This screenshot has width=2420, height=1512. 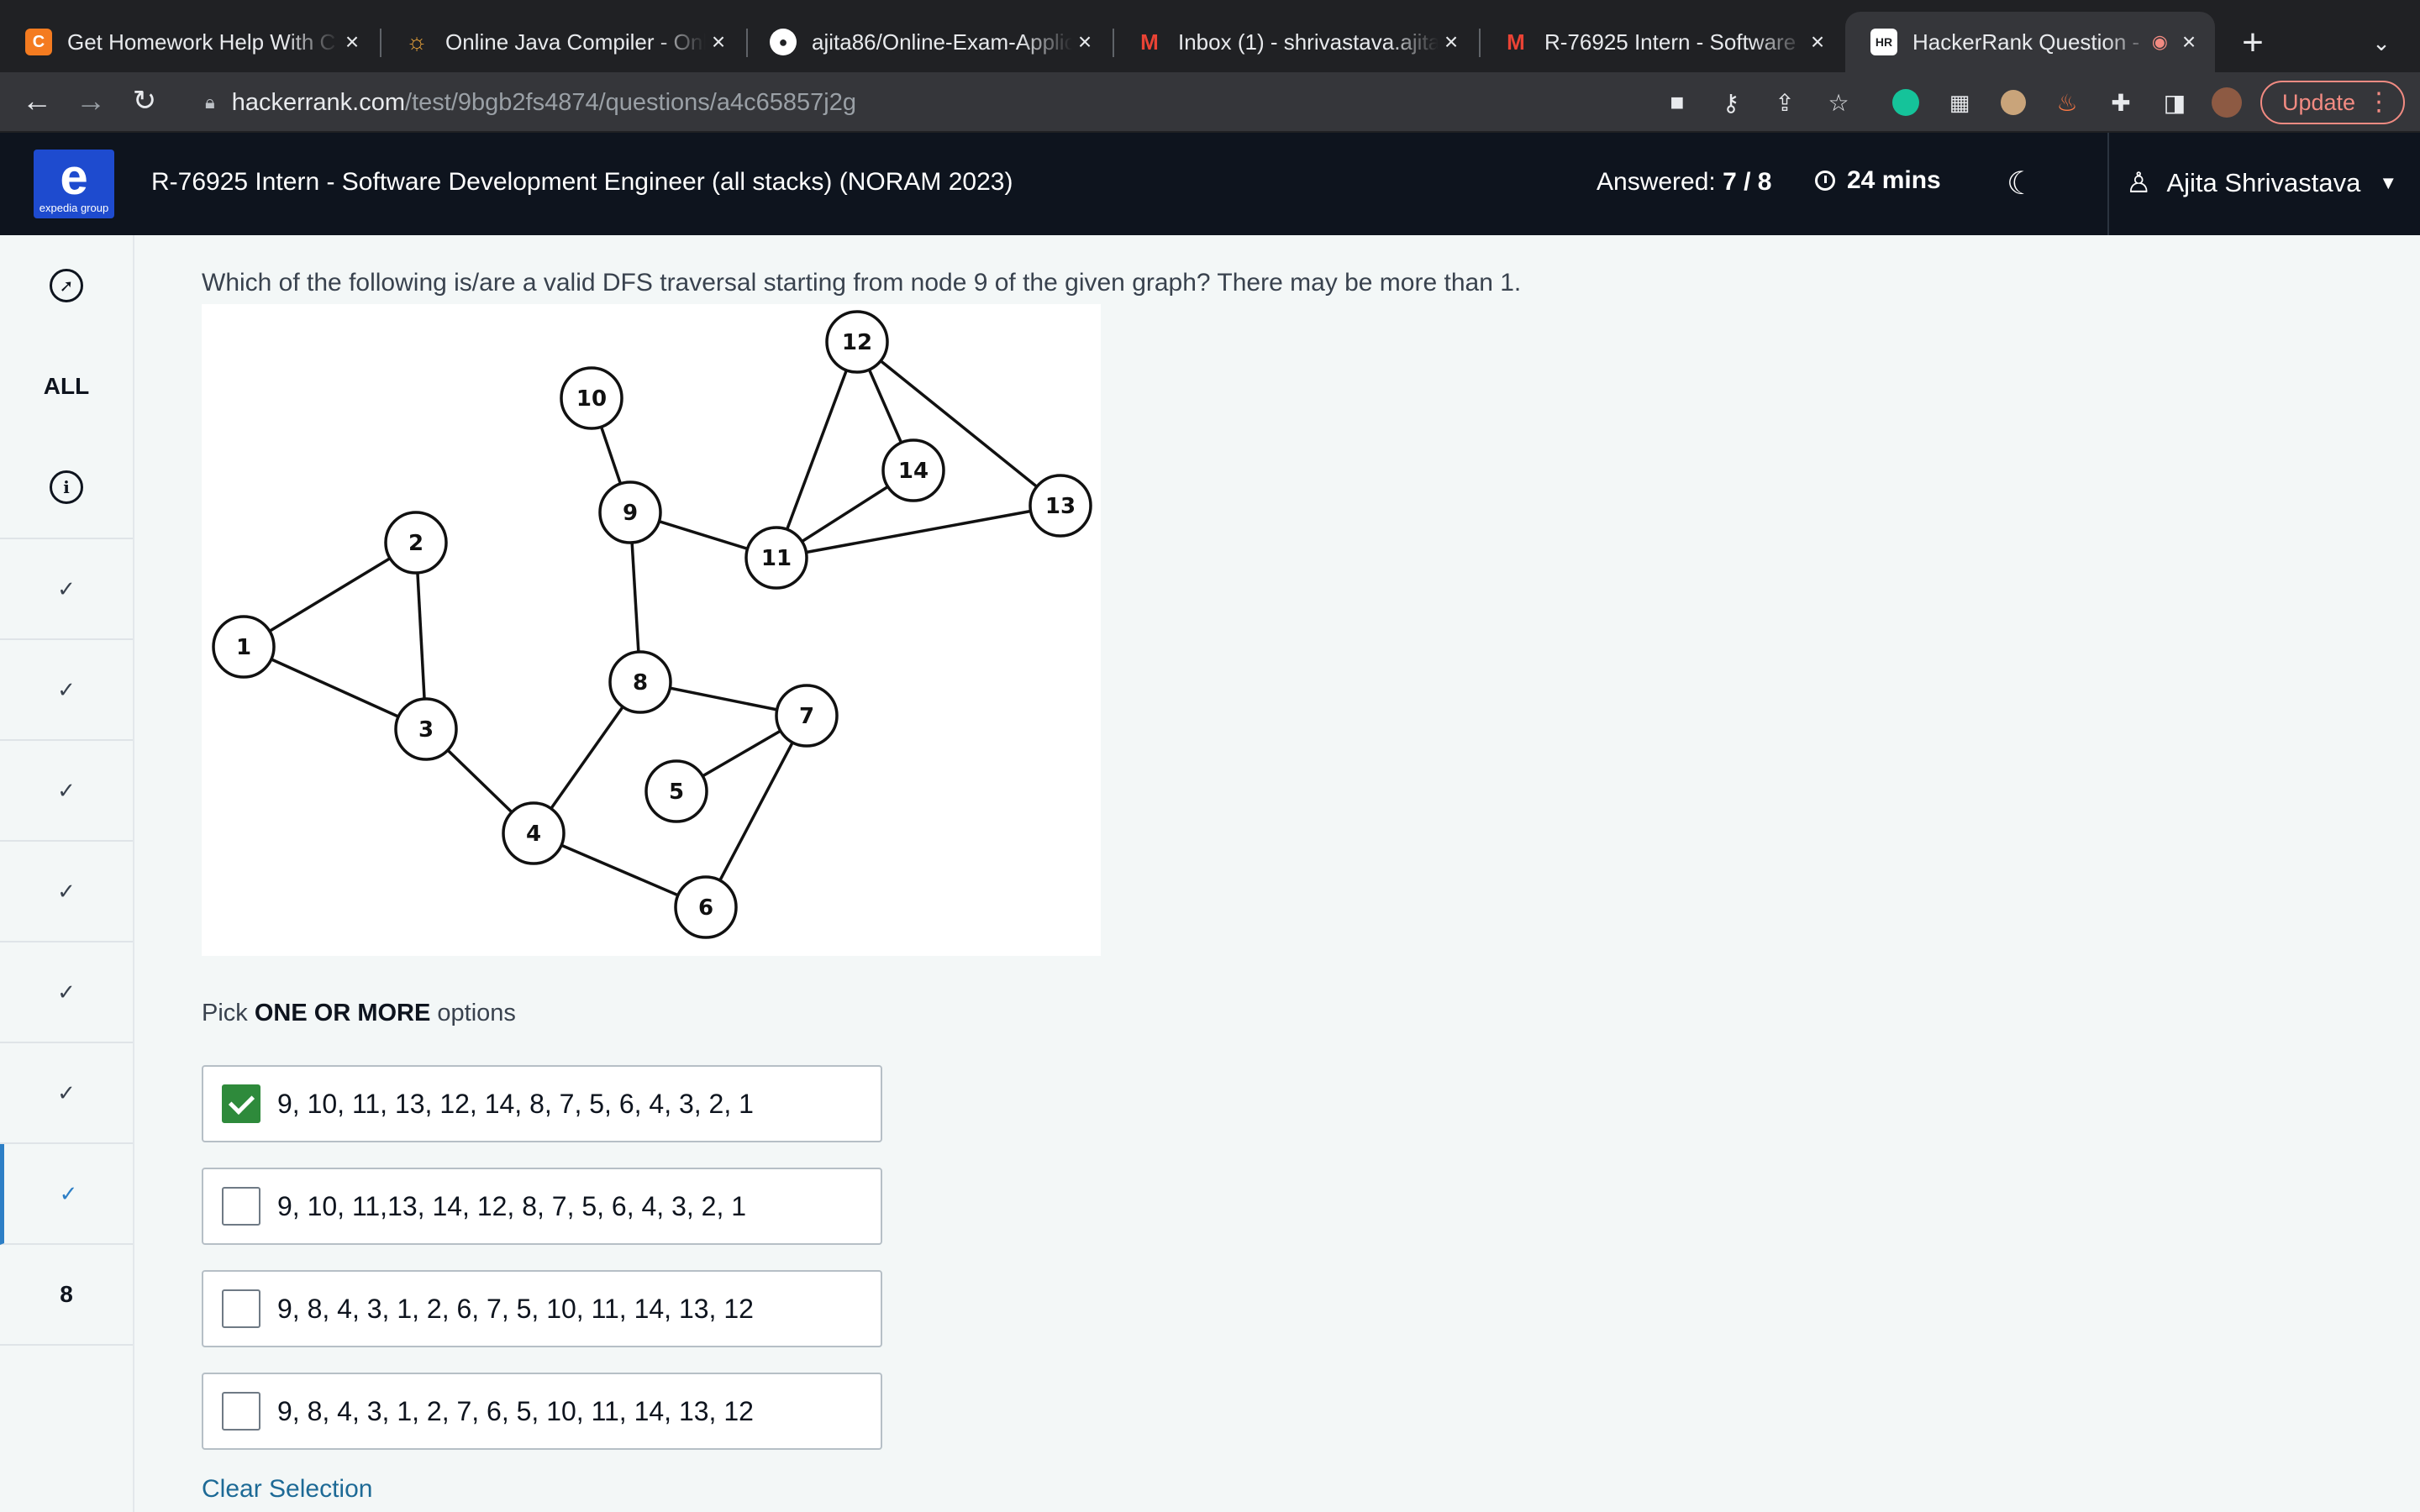 What do you see at coordinates (66, 285) in the screenshot?
I see `collapse-sidebar-button: ➚` at bounding box center [66, 285].